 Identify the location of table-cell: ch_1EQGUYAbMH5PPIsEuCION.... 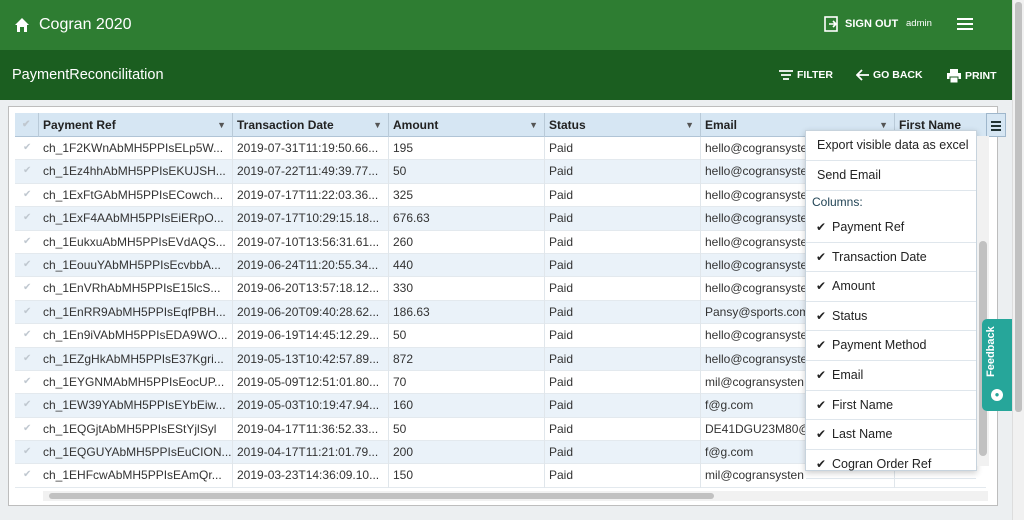
(136, 453).